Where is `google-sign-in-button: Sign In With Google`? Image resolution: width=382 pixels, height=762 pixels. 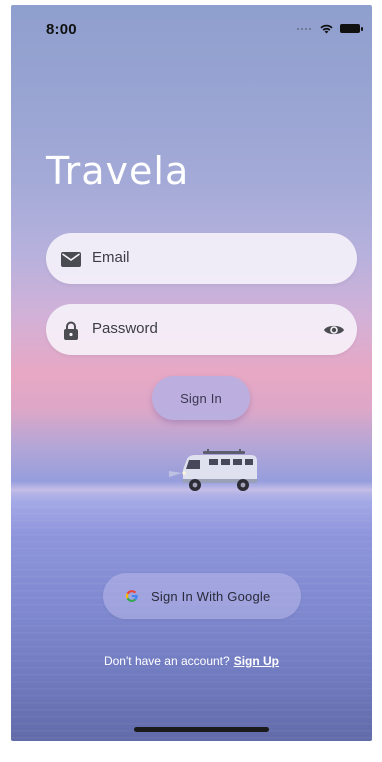
google-sign-in-button: Sign In With Google is located at coordinates (202, 596).